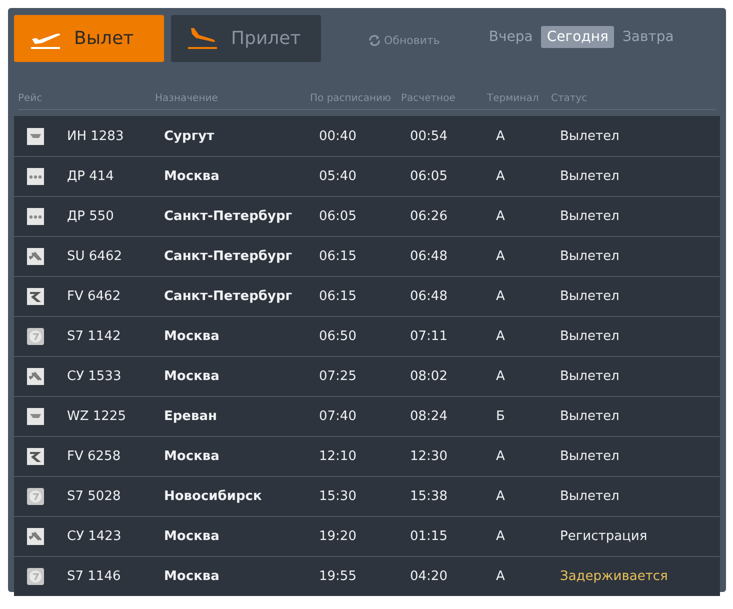  What do you see at coordinates (338, 496) in the screenshot?
I see `scheduled-time: 15:30` at bounding box center [338, 496].